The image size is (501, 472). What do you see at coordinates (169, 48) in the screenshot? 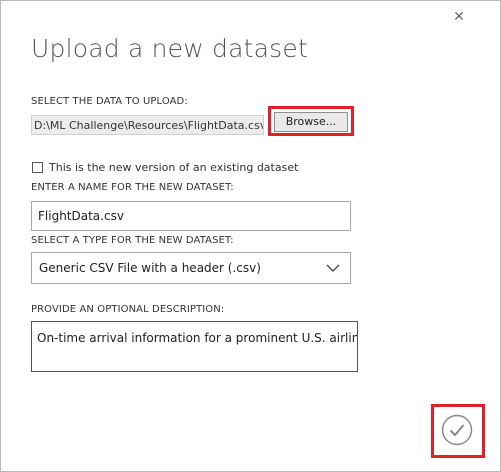
I see `dialog-title: Upload a new dataset` at bounding box center [169, 48].